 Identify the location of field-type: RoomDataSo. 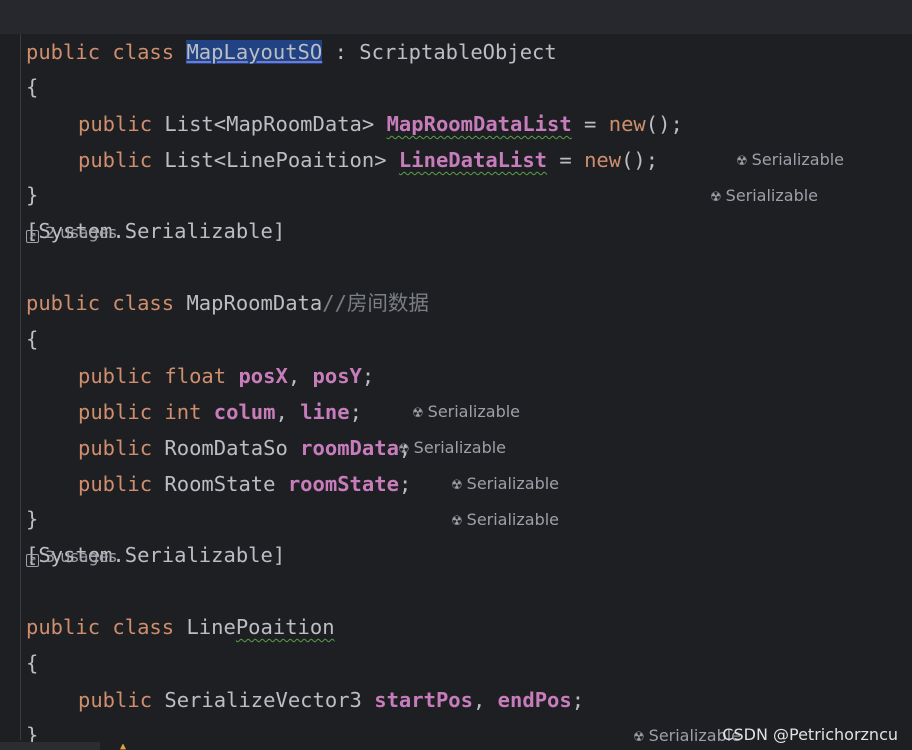
(226, 448).